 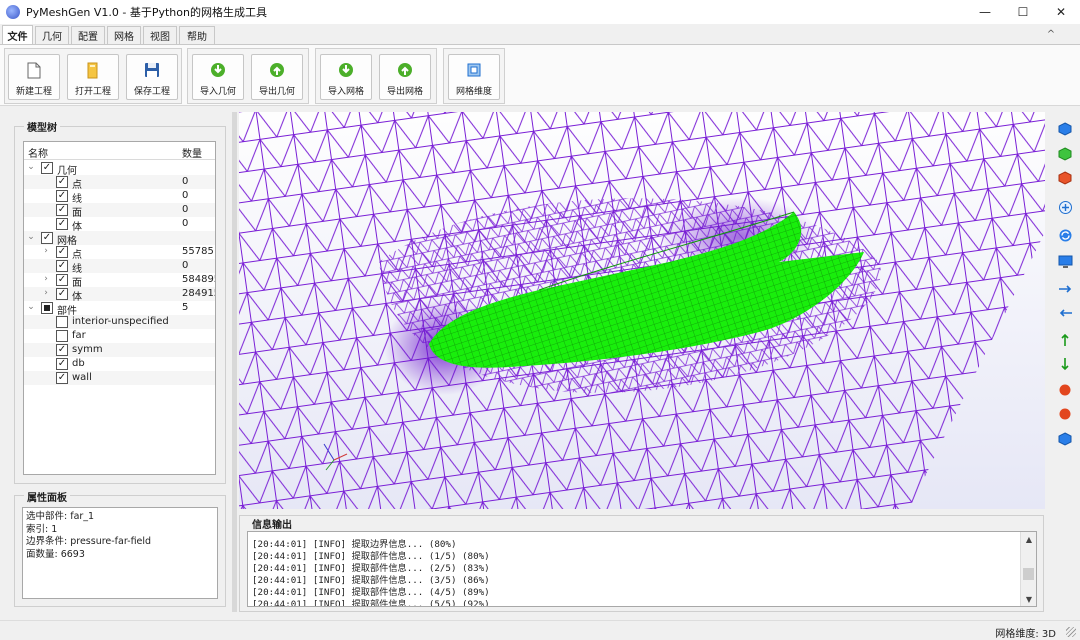 What do you see at coordinates (234, 362) in the screenshot?
I see `vertical-splitter` at bounding box center [234, 362].